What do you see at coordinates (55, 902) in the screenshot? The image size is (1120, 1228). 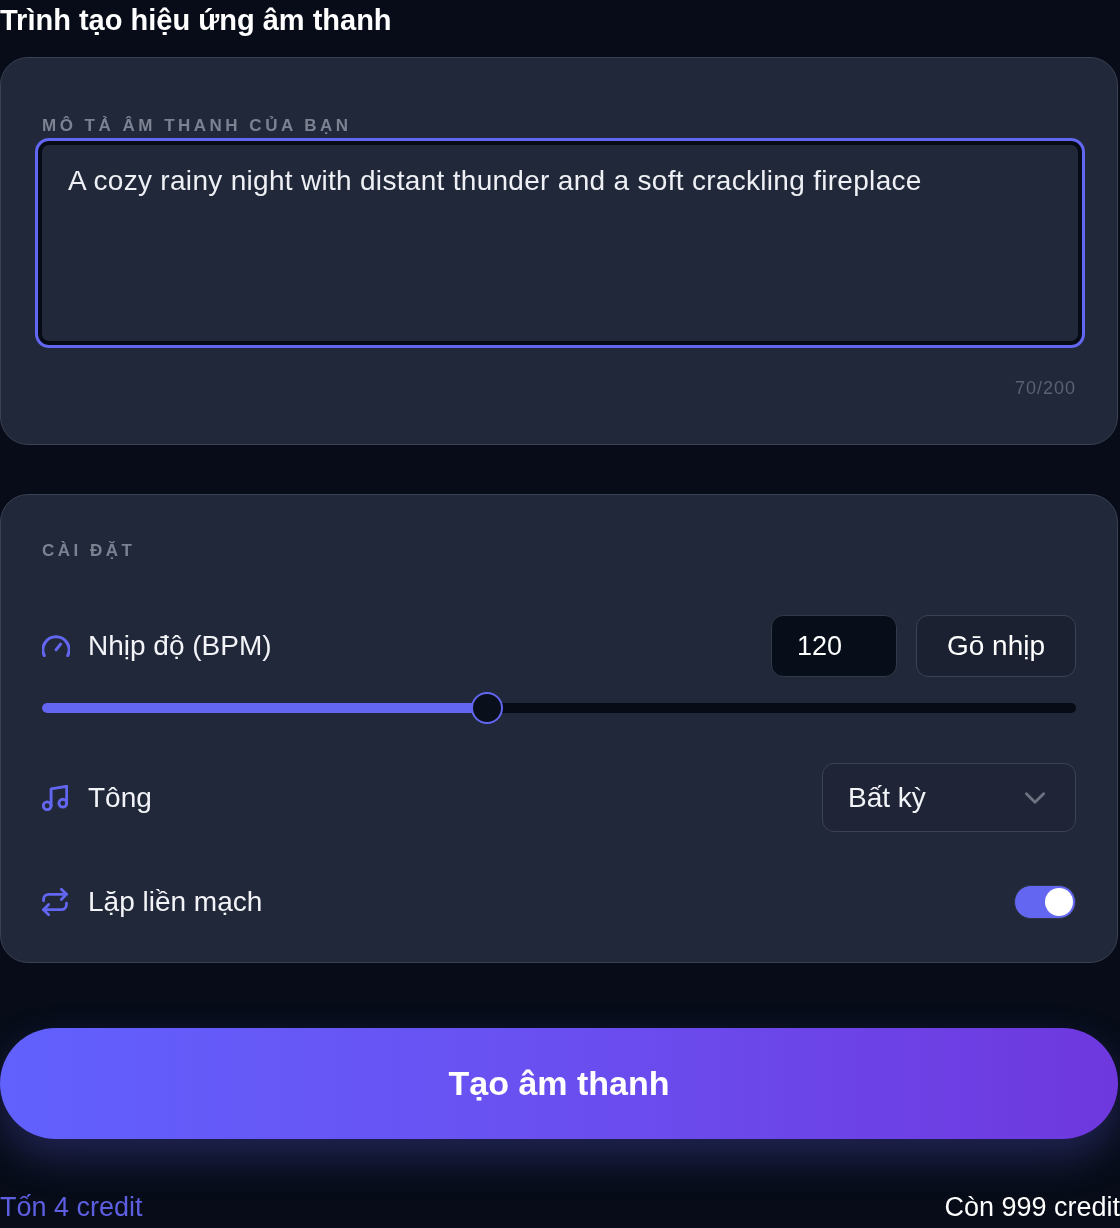 I see `repeat-icon` at bounding box center [55, 902].